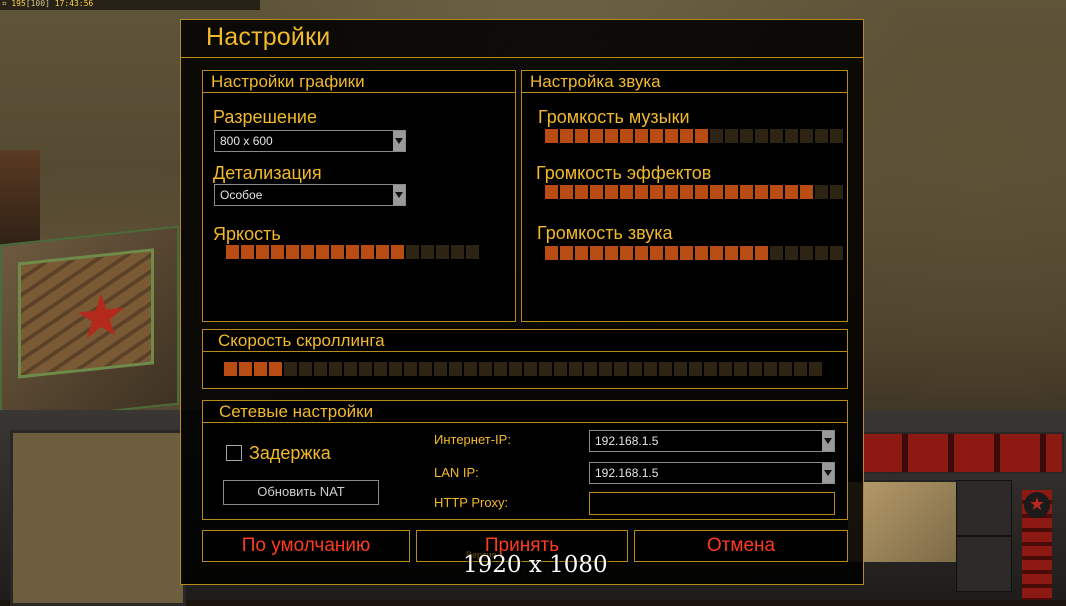  Describe the element at coordinates (234, 453) in the screenshot. I see `lag-checkbox` at that location.